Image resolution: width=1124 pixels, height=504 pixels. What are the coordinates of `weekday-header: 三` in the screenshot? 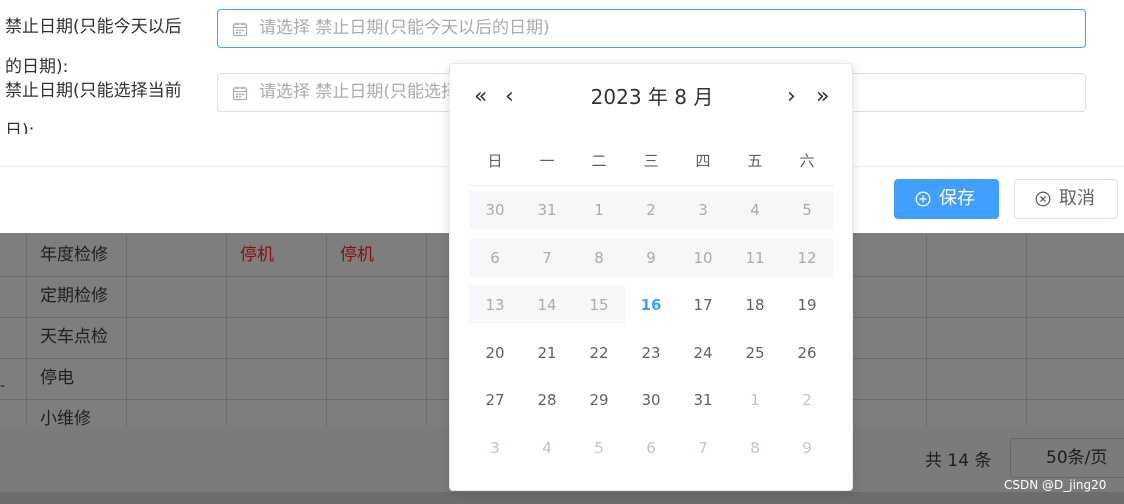 It's located at (651, 161).